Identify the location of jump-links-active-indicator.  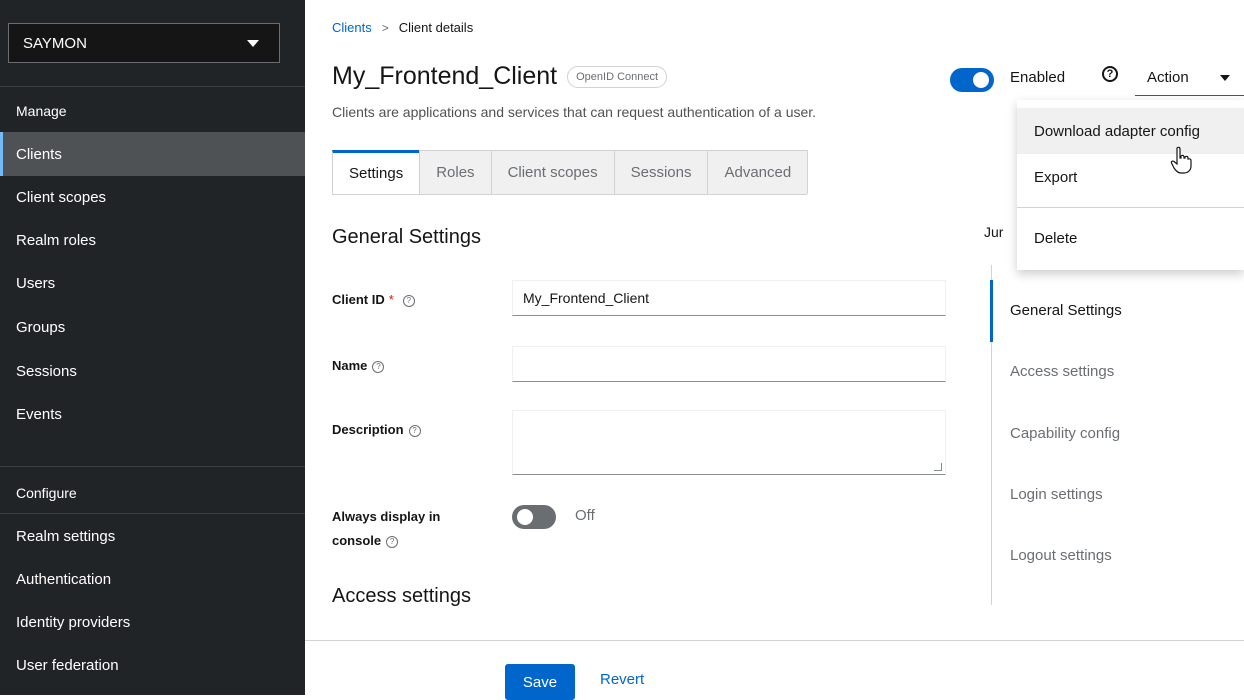
(991, 311).